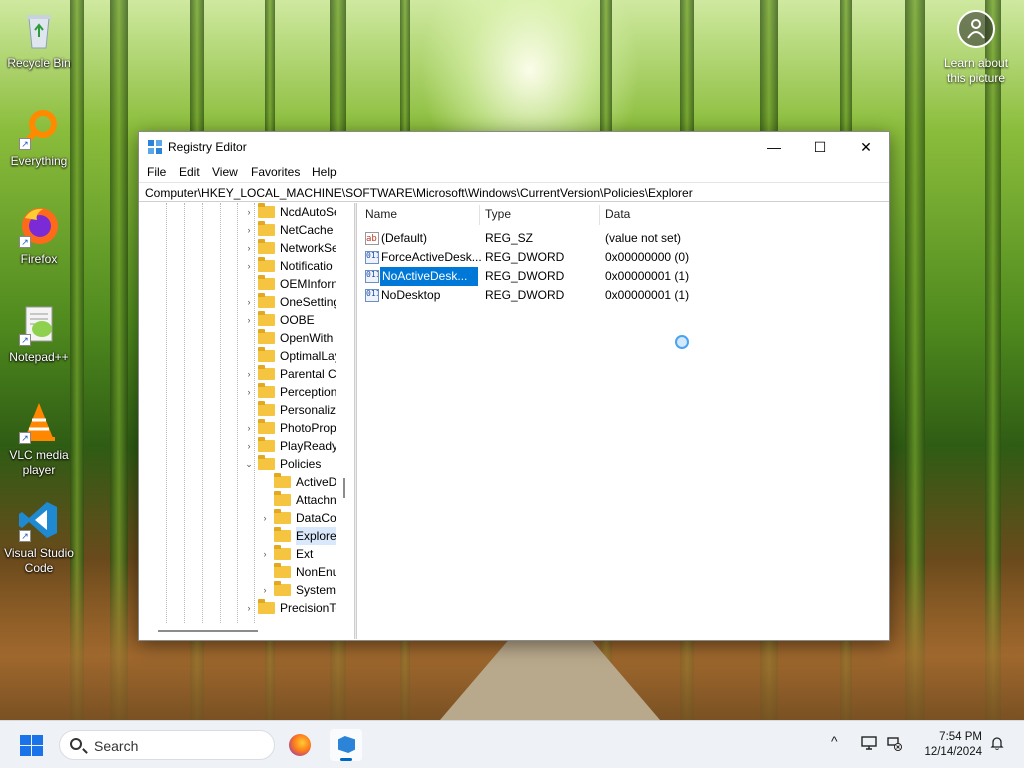  What do you see at coordinates (225, 172) in the screenshot?
I see `menu-view: View` at bounding box center [225, 172].